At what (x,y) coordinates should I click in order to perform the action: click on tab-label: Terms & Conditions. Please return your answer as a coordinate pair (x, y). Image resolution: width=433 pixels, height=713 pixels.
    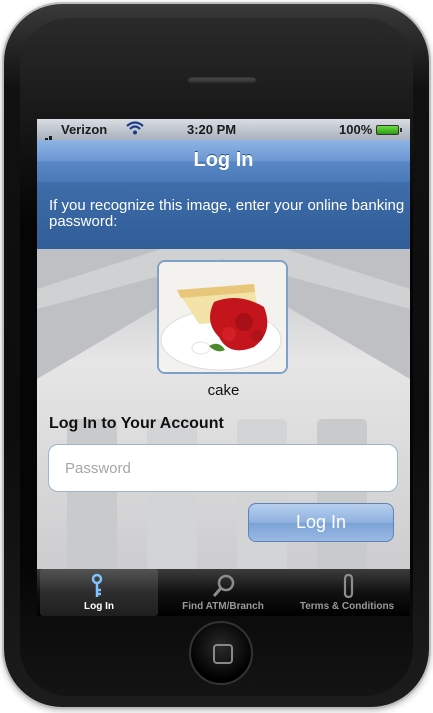
    Looking at the image, I should click on (347, 606).